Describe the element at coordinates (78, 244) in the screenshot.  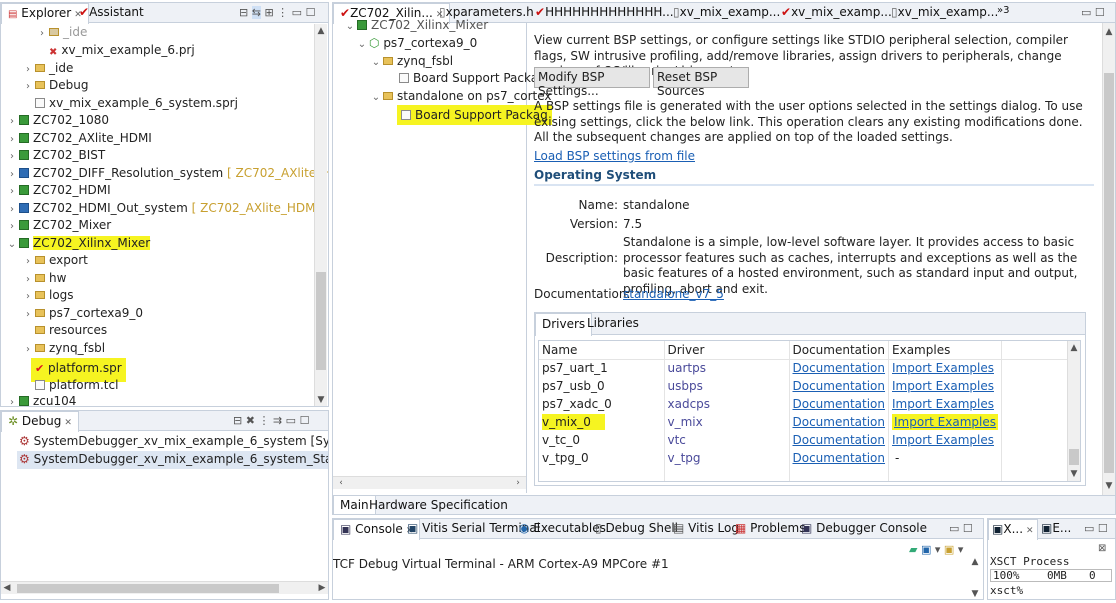
I see `tree-item-selected: ⌄ ZC702_Xilinx_Mixer` at that location.